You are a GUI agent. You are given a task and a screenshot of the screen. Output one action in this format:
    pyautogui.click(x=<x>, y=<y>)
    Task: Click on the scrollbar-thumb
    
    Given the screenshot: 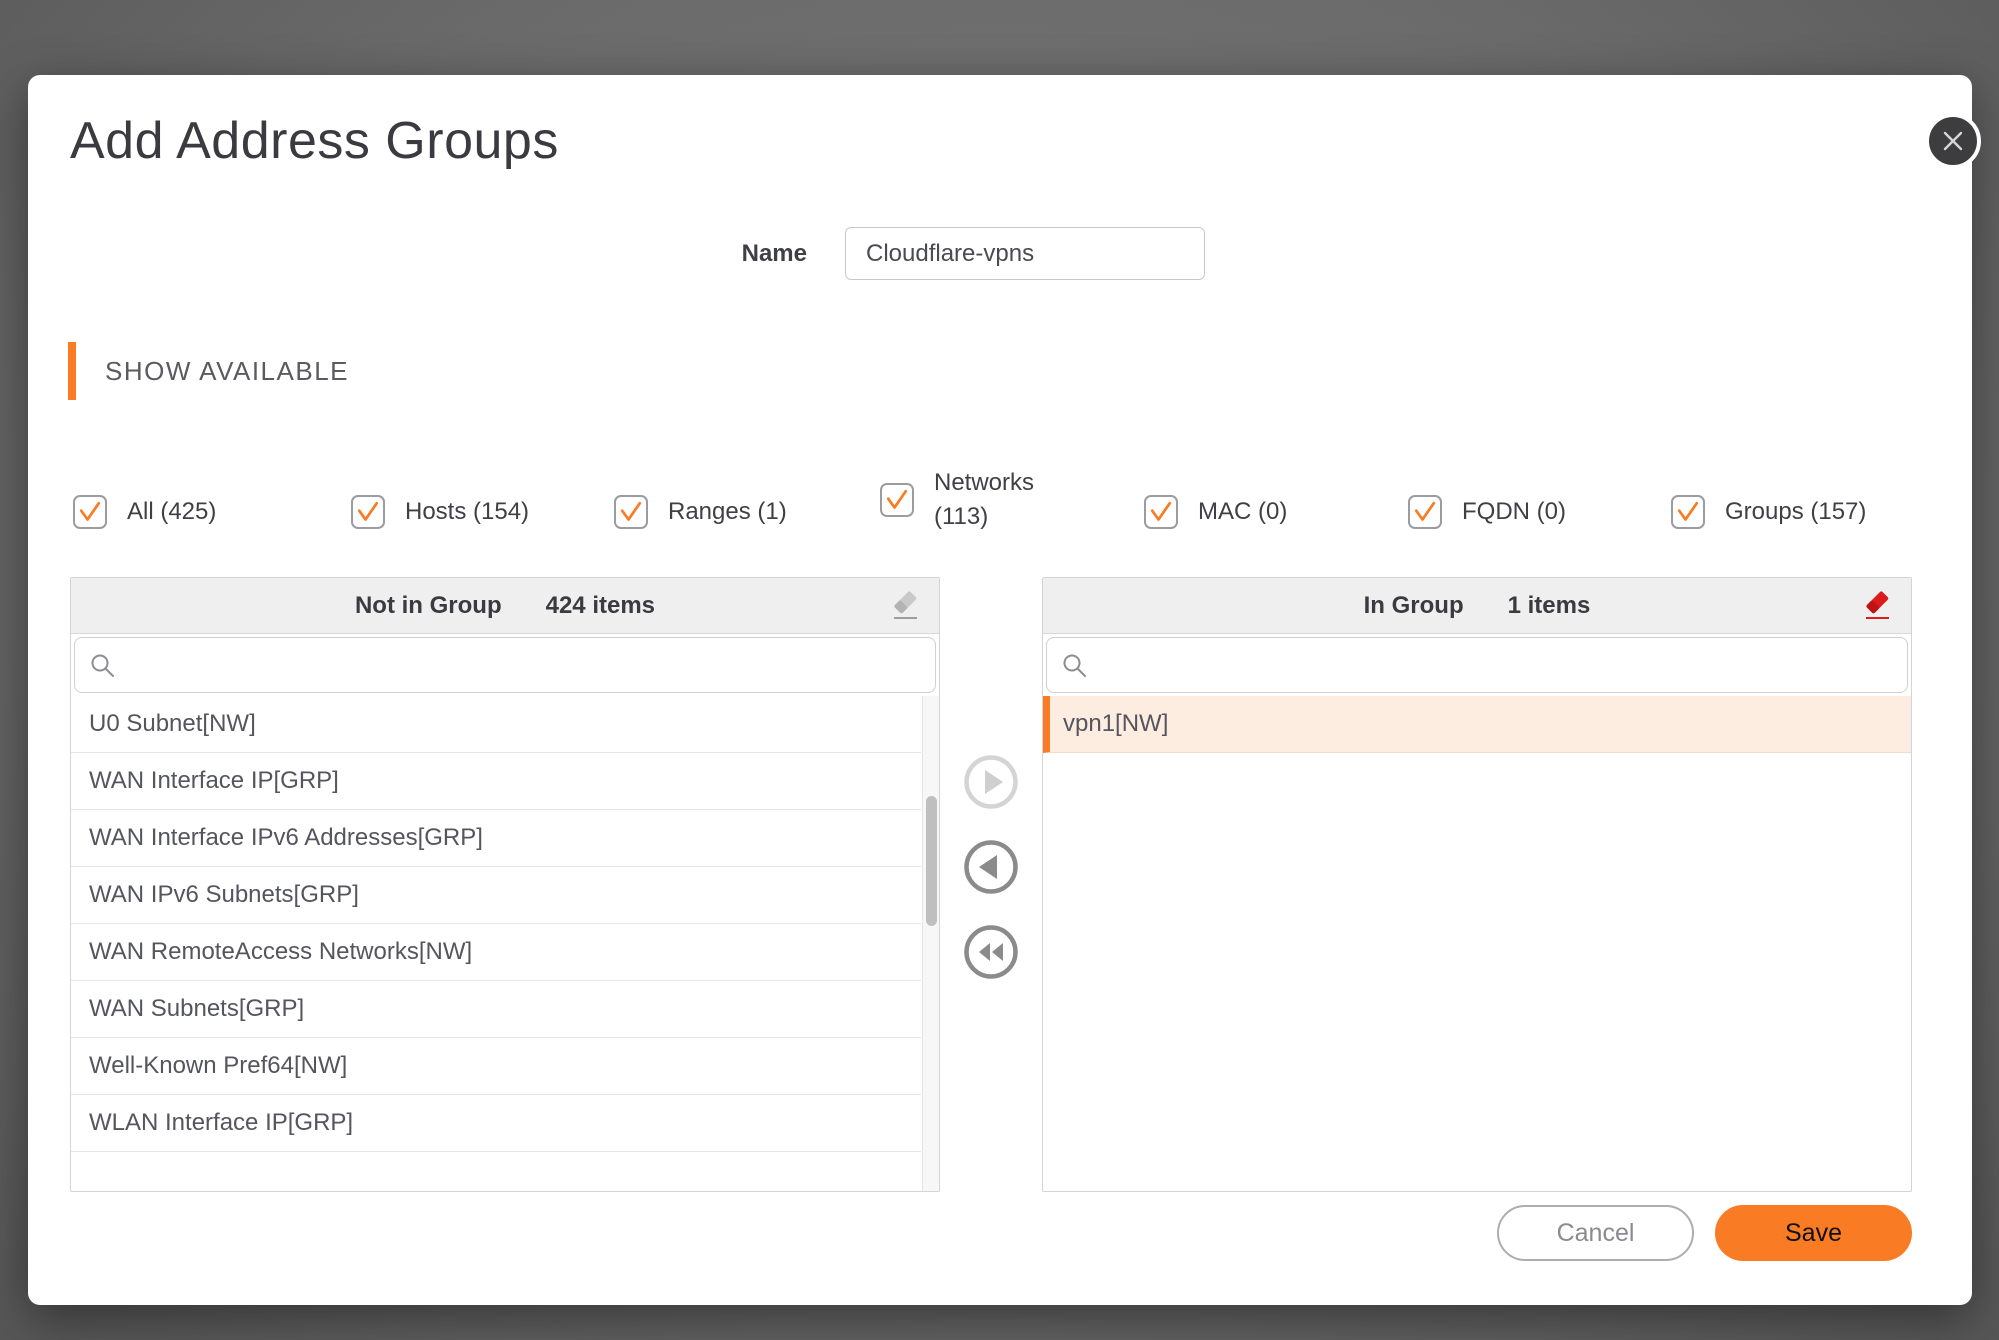 What is the action you would take?
    pyautogui.click(x=931, y=861)
    